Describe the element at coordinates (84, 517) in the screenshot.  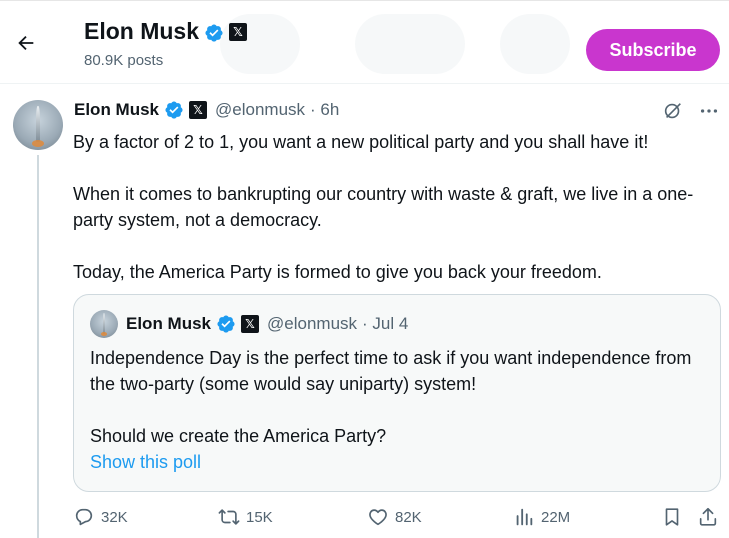
I see `reply-icon` at that location.